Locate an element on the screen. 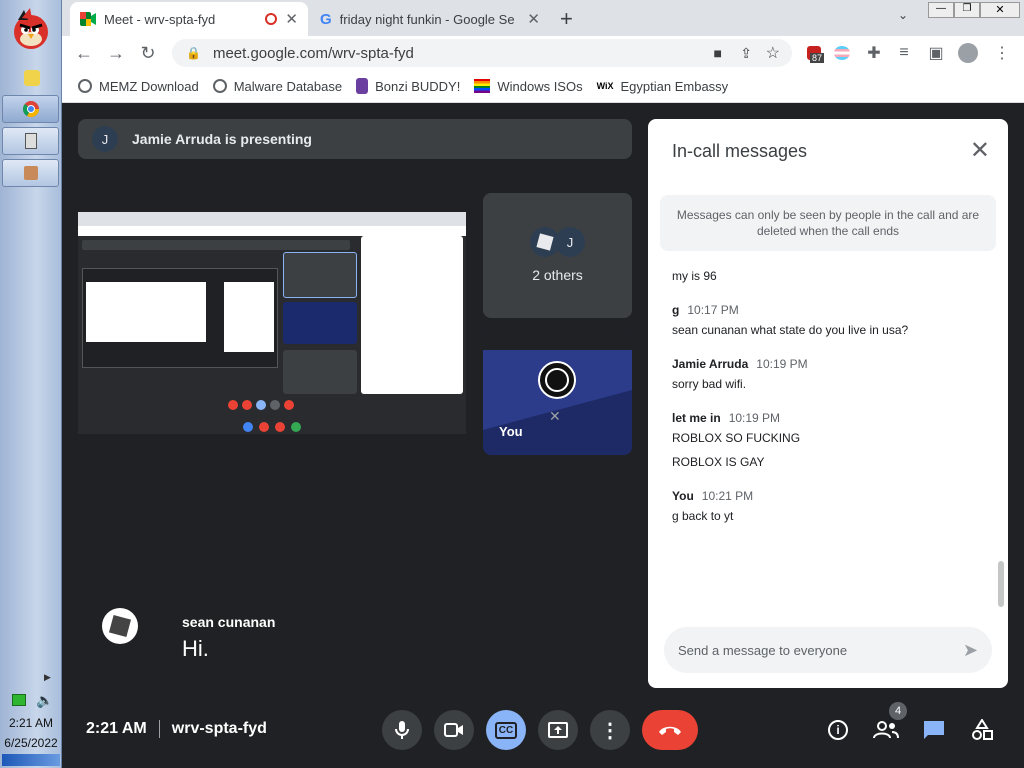 Image resolution: width=1024 pixels, height=768 pixels. participants-button: 4 is located at coordinates (887, 725).